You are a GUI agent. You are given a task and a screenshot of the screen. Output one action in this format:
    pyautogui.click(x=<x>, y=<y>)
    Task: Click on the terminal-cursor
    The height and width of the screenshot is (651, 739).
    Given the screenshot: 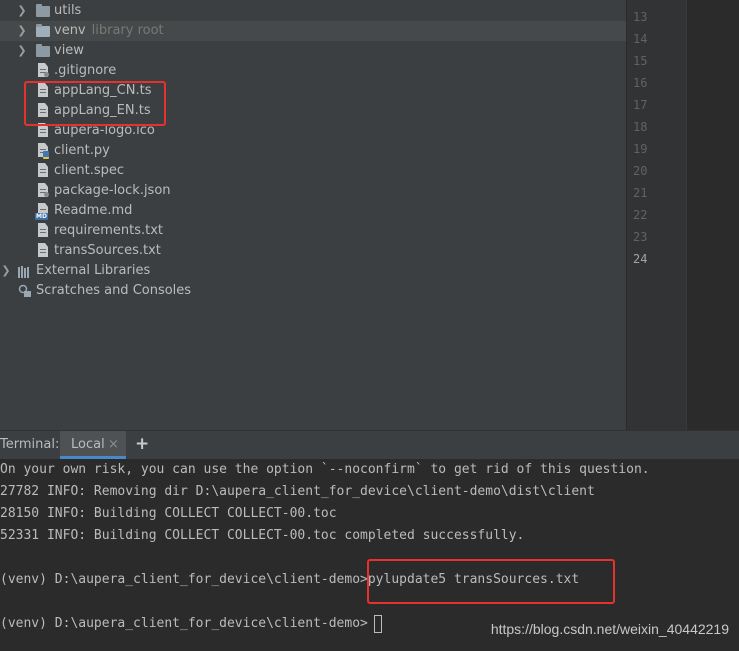 What is the action you would take?
    pyautogui.click(x=378, y=624)
    